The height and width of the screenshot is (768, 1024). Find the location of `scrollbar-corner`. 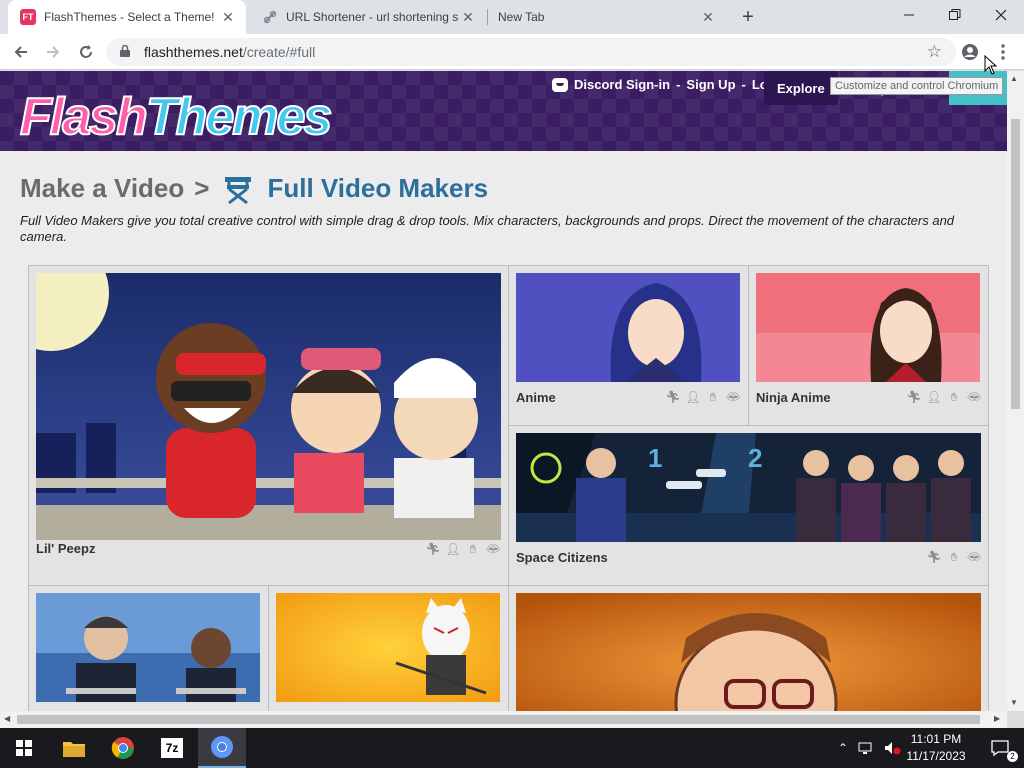

scrollbar-corner is located at coordinates (1015, 719).